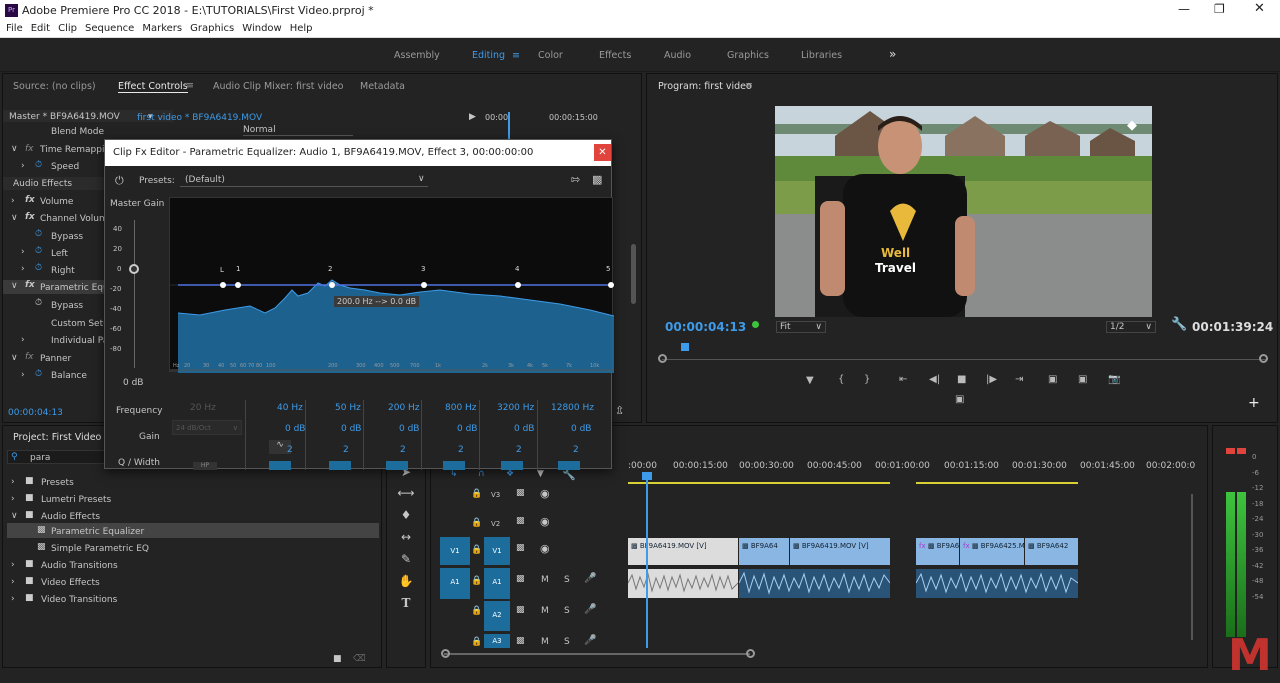 The image size is (1280, 683). What do you see at coordinates (190, 85) in the screenshot?
I see `panel-menu-icon: ≡` at bounding box center [190, 85].